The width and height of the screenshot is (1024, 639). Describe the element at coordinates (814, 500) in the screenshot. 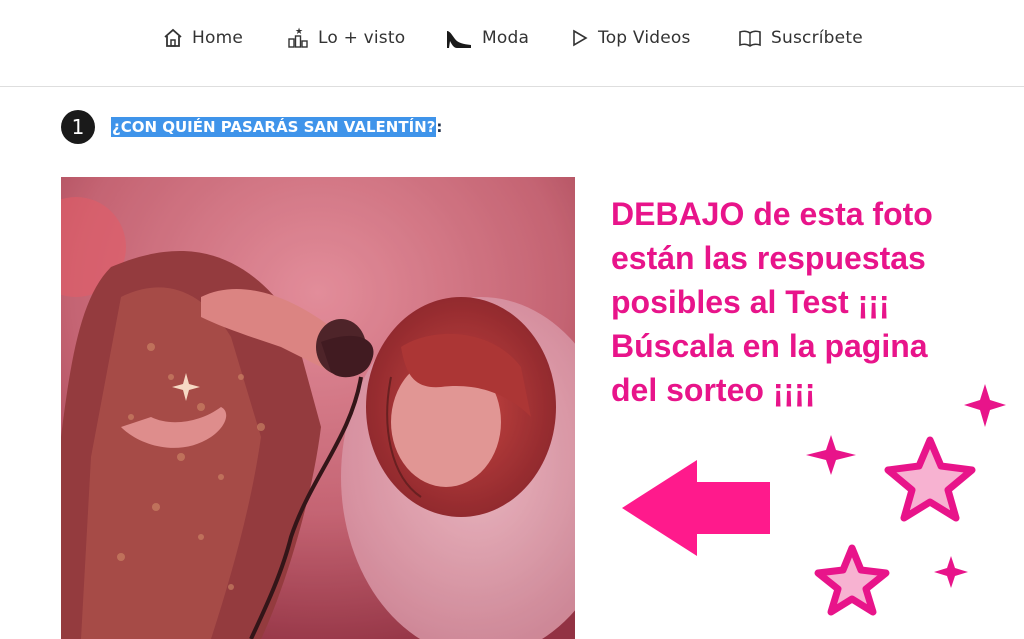

I see `decorations` at that location.